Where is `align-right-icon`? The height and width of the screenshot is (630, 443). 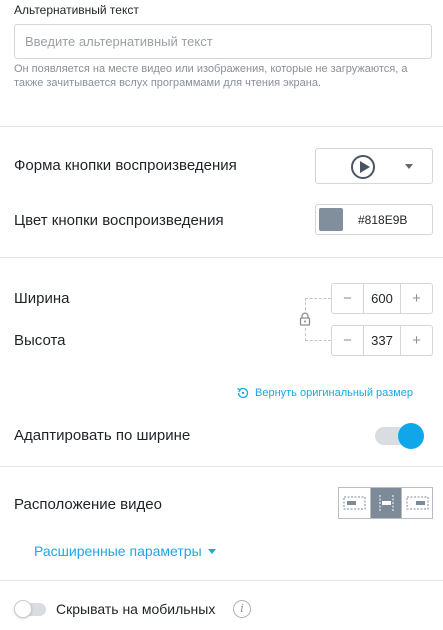
align-right-icon is located at coordinates (417, 503).